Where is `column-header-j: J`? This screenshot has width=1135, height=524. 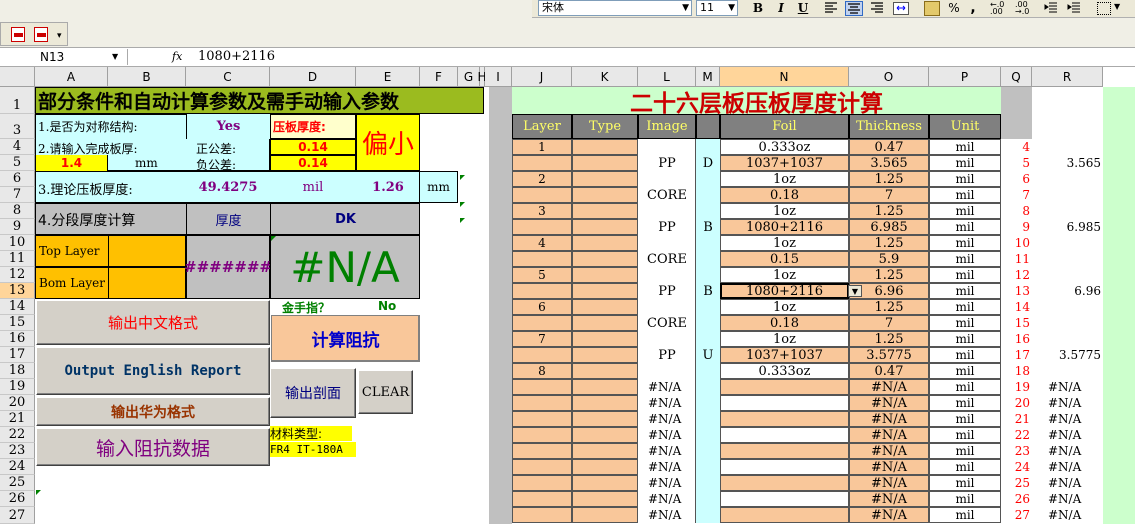
column-header-j: J is located at coordinates (542, 77).